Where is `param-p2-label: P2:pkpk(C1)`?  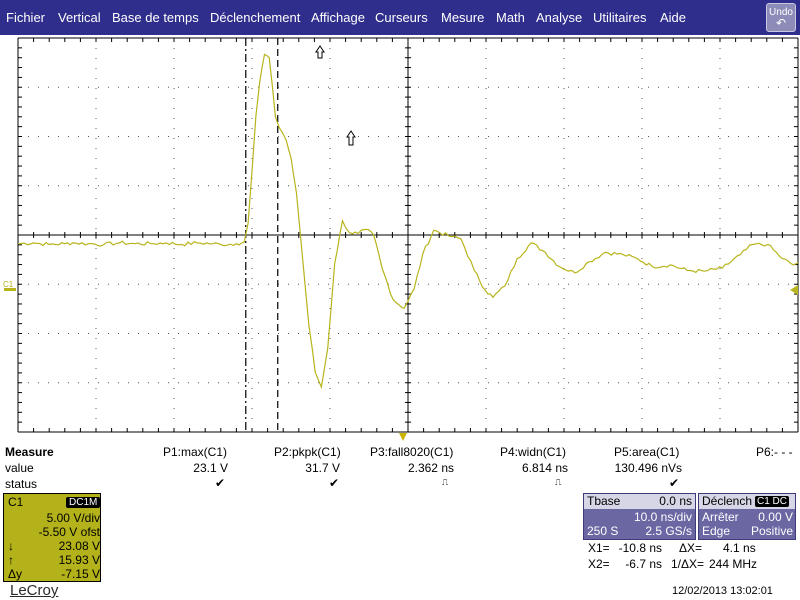
param-p2-label: P2:pkpk(C1) is located at coordinates (307, 452).